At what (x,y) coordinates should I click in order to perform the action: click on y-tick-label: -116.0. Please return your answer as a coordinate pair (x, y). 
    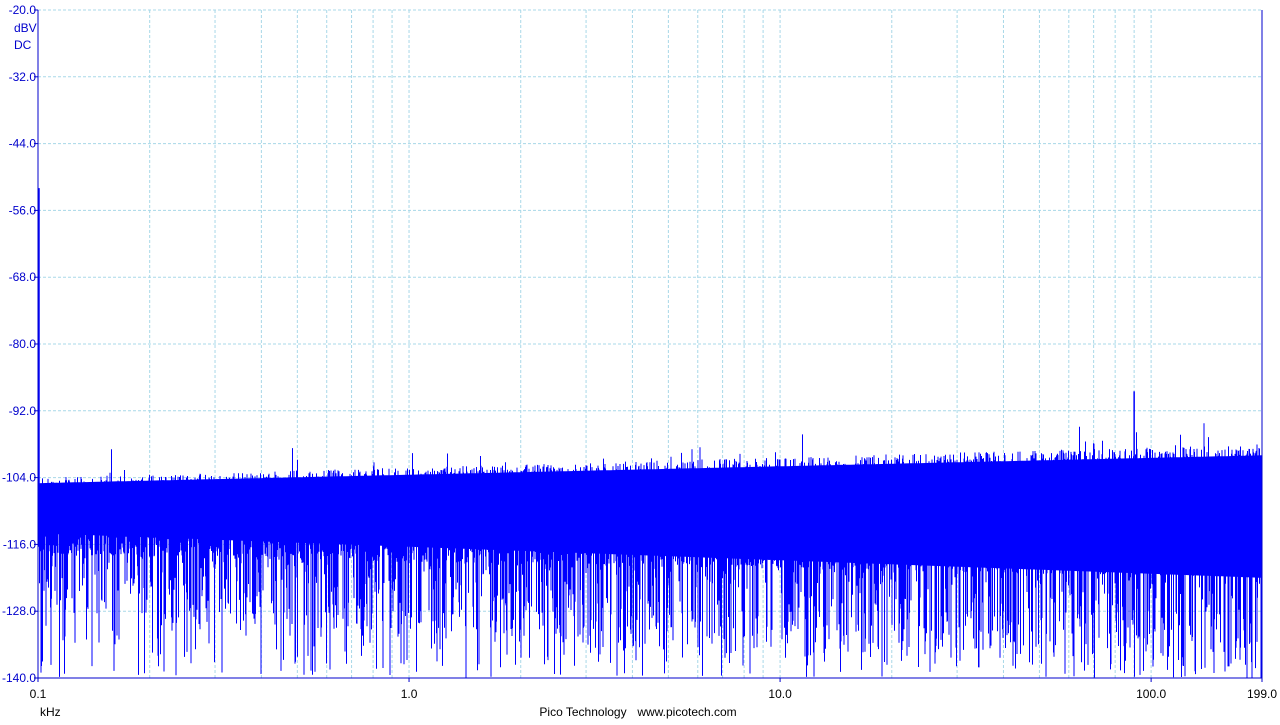
    Looking at the image, I should click on (19, 544).